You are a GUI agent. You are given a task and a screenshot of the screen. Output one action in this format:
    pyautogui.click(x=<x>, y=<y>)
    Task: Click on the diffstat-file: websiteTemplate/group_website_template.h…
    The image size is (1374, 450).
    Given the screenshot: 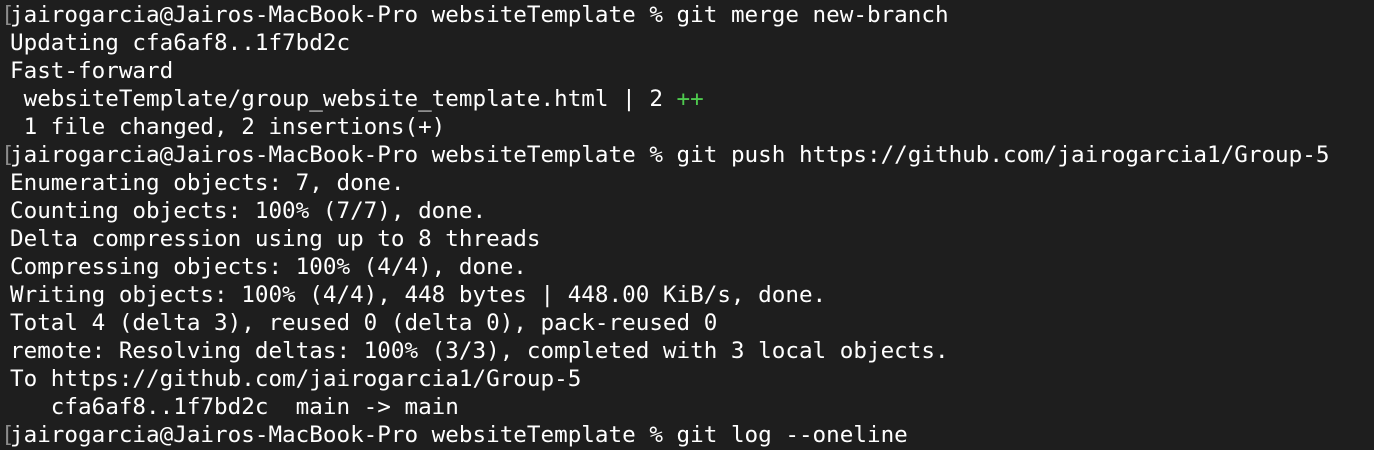 What is the action you would take?
    pyautogui.click(x=343, y=99)
    